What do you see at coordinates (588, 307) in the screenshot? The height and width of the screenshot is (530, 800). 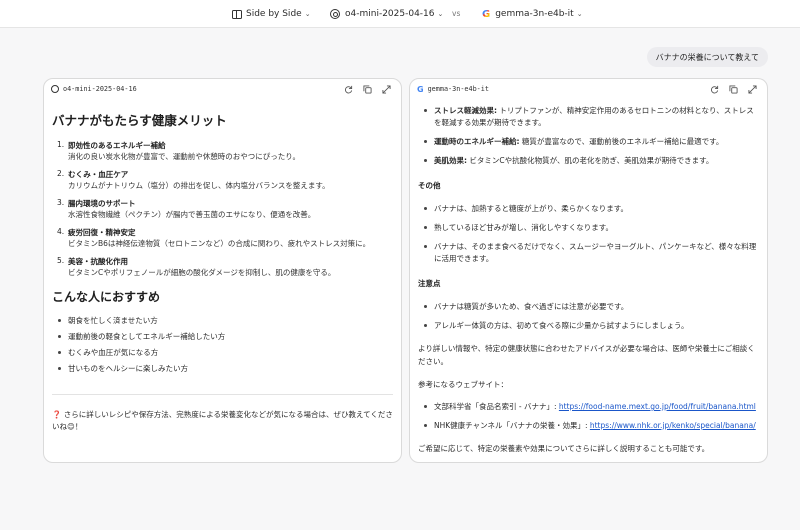 I see `list-item: バナナは糖質が多いため、食べ過ぎには注意が必要です。` at bounding box center [588, 307].